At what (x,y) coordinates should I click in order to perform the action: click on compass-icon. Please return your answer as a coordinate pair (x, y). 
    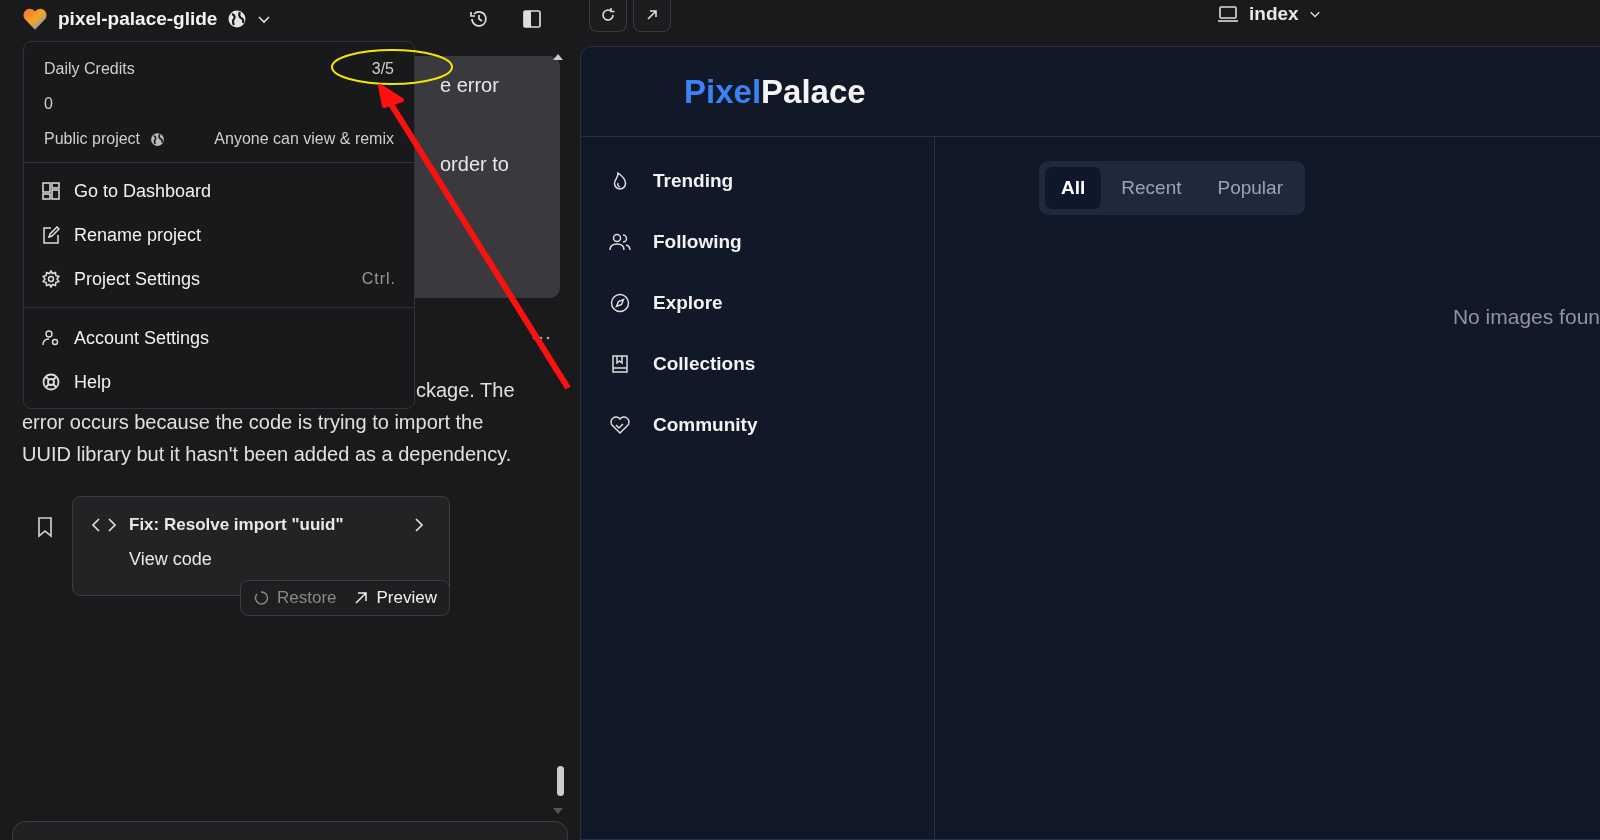
    Looking at the image, I should click on (620, 302).